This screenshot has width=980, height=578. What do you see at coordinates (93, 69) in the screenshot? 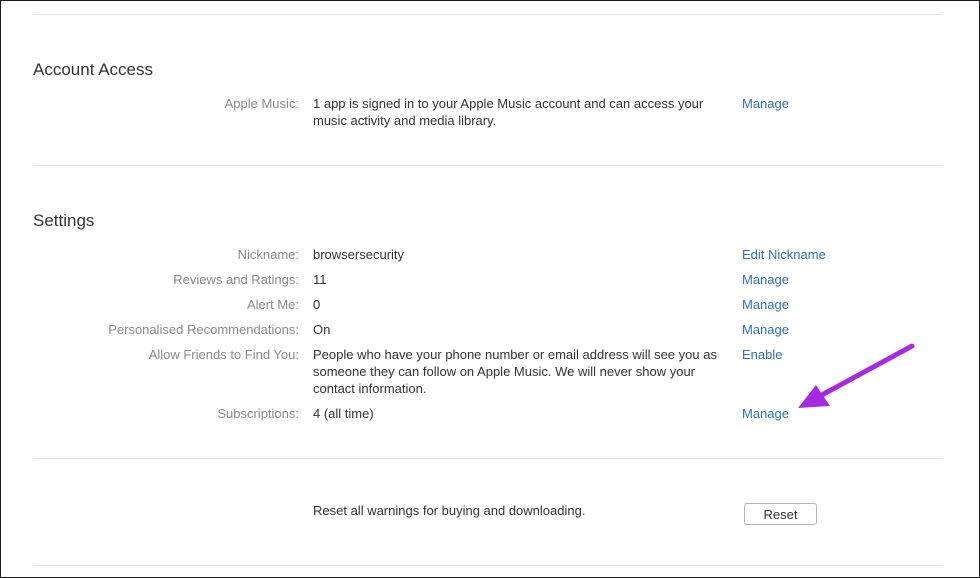
I see `account-access-title: Account Access` at bounding box center [93, 69].